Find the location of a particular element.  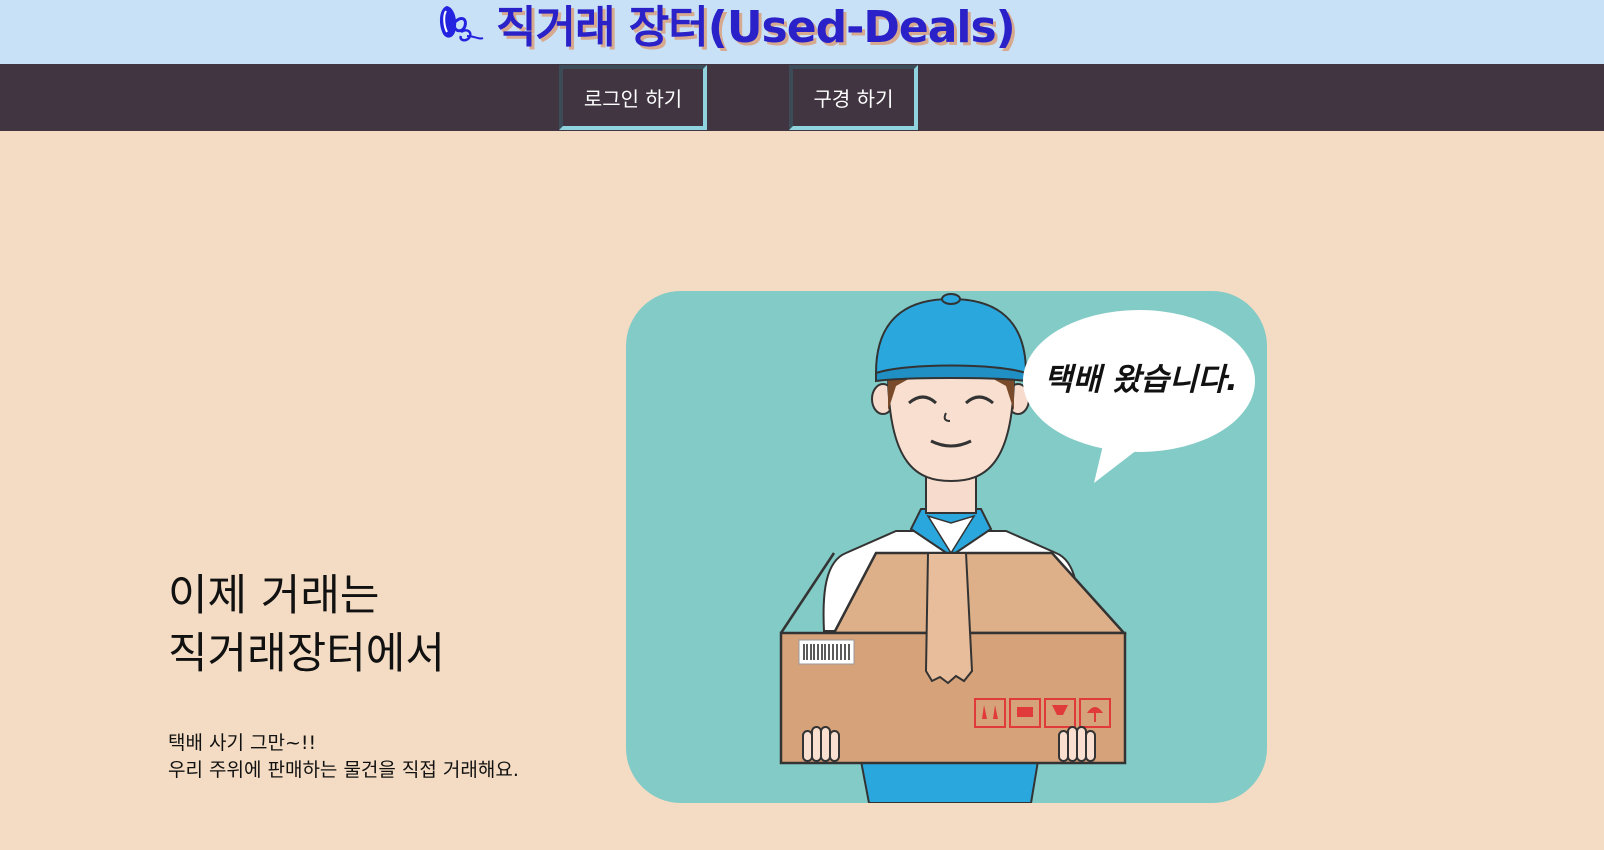

hero-subtext-line1: 택배 사기 그만~!! is located at coordinates (242, 743).